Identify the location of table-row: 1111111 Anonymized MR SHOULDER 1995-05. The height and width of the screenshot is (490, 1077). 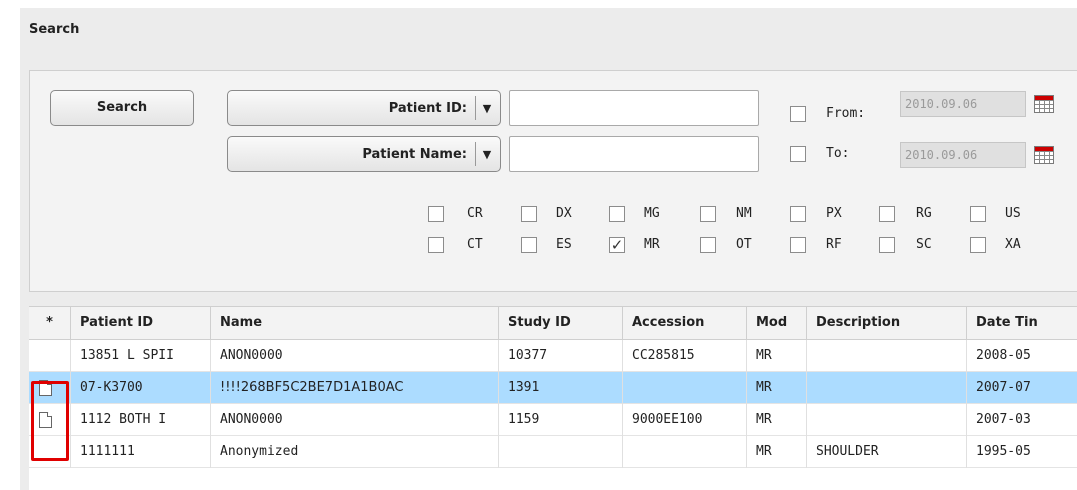
(553, 452).